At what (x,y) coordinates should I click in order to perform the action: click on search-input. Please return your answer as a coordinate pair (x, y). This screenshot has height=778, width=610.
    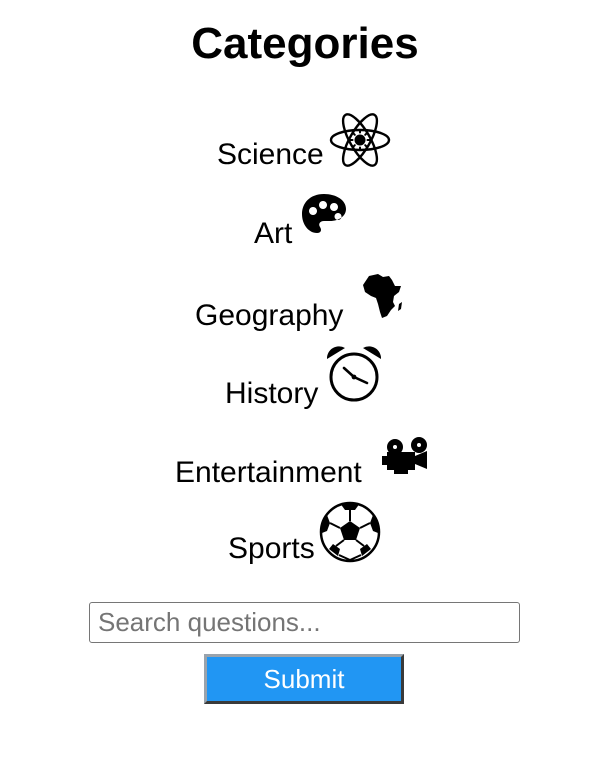
    Looking at the image, I should click on (304, 622).